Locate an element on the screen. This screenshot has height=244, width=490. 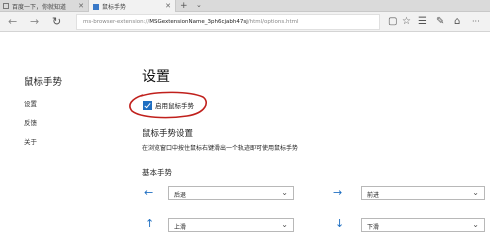
select-value: 下滑 is located at coordinates (373, 227).